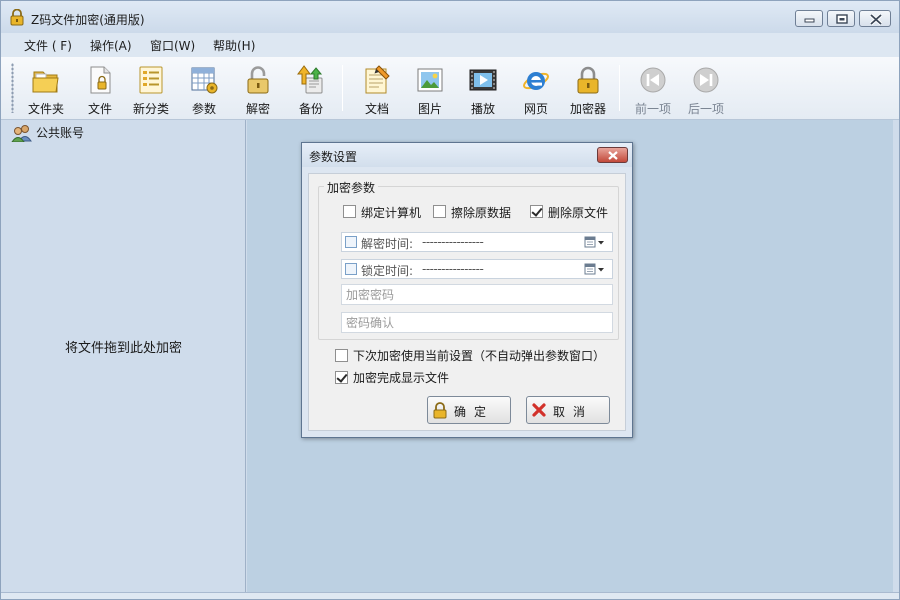  What do you see at coordinates (310, 79) in the screenshot?
I see `backup-icon` at bounding box center [310, 79].